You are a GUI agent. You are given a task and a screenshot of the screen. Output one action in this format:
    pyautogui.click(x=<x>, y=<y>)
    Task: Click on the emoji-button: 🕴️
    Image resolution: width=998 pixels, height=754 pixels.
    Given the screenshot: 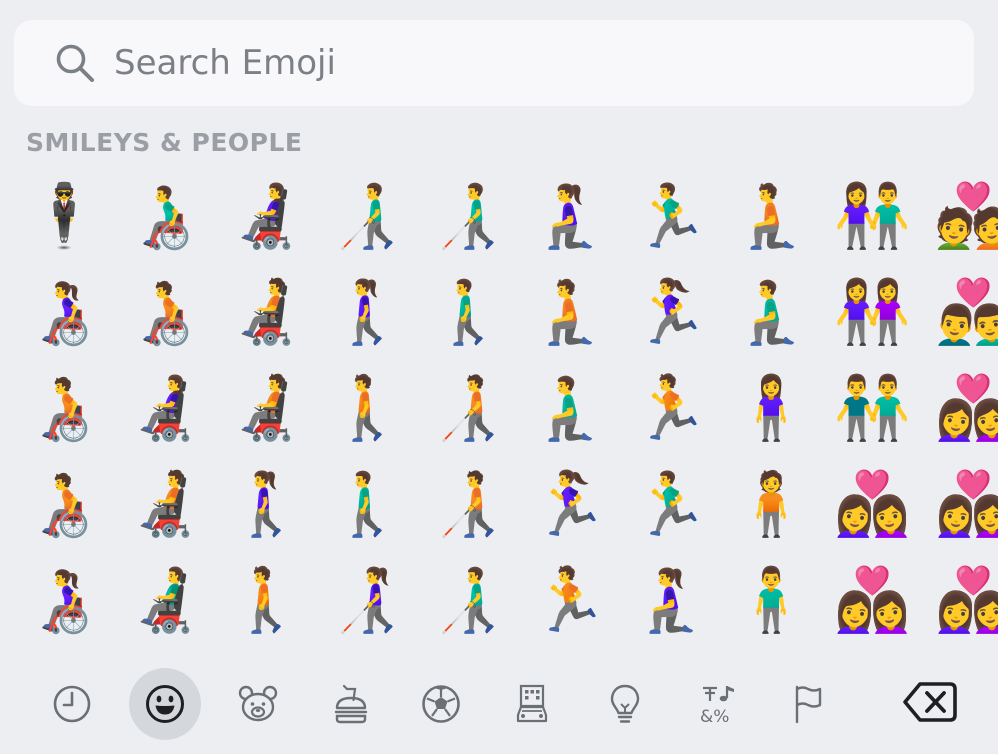 What is the action you would take?
    pyautogui.click(x=64, y=216)
    